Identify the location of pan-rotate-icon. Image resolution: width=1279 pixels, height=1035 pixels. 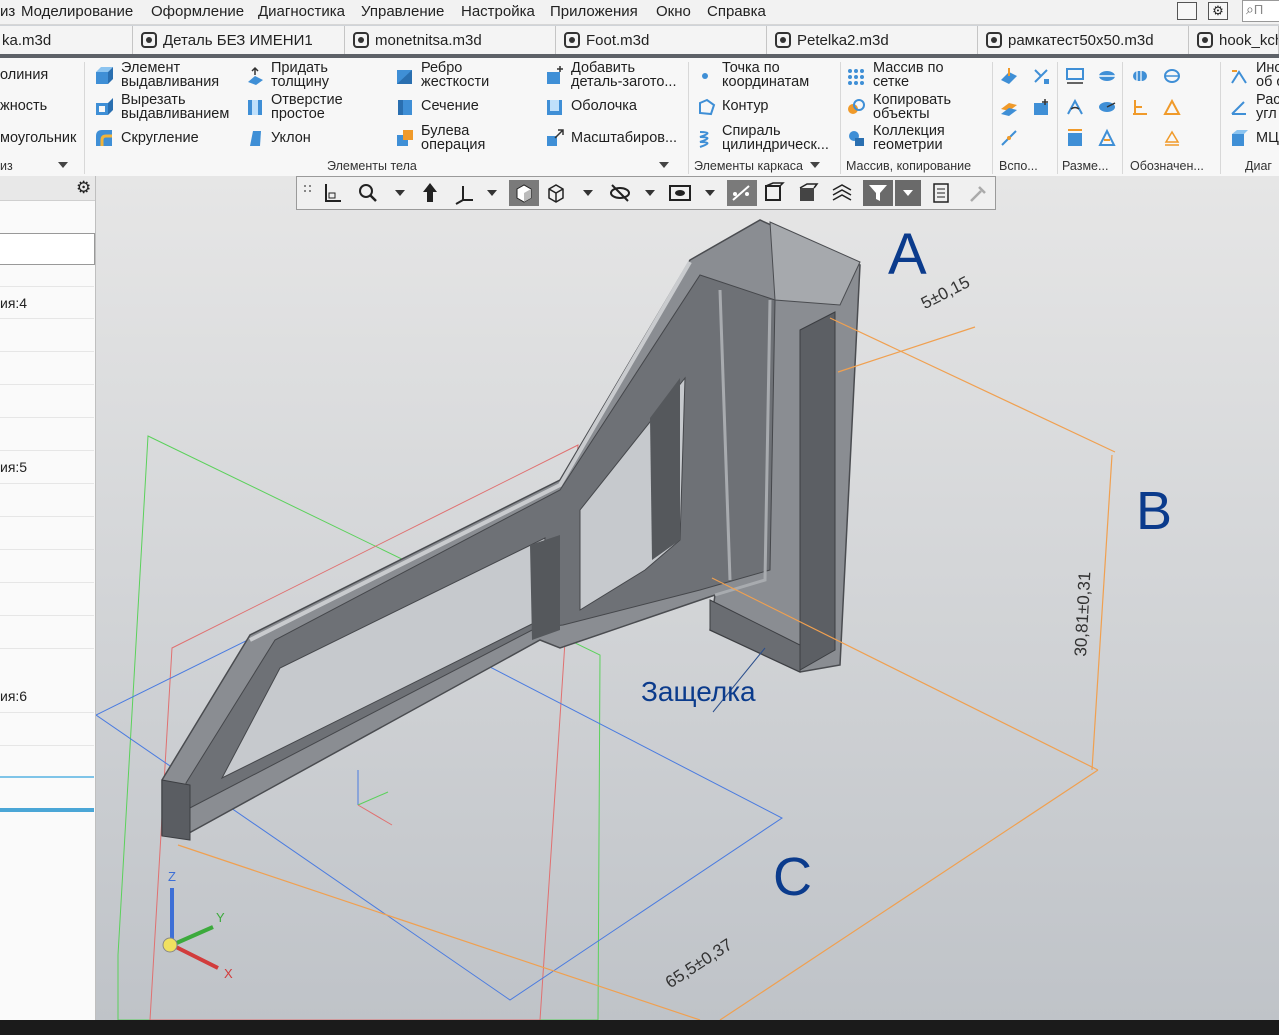
(430, 193).